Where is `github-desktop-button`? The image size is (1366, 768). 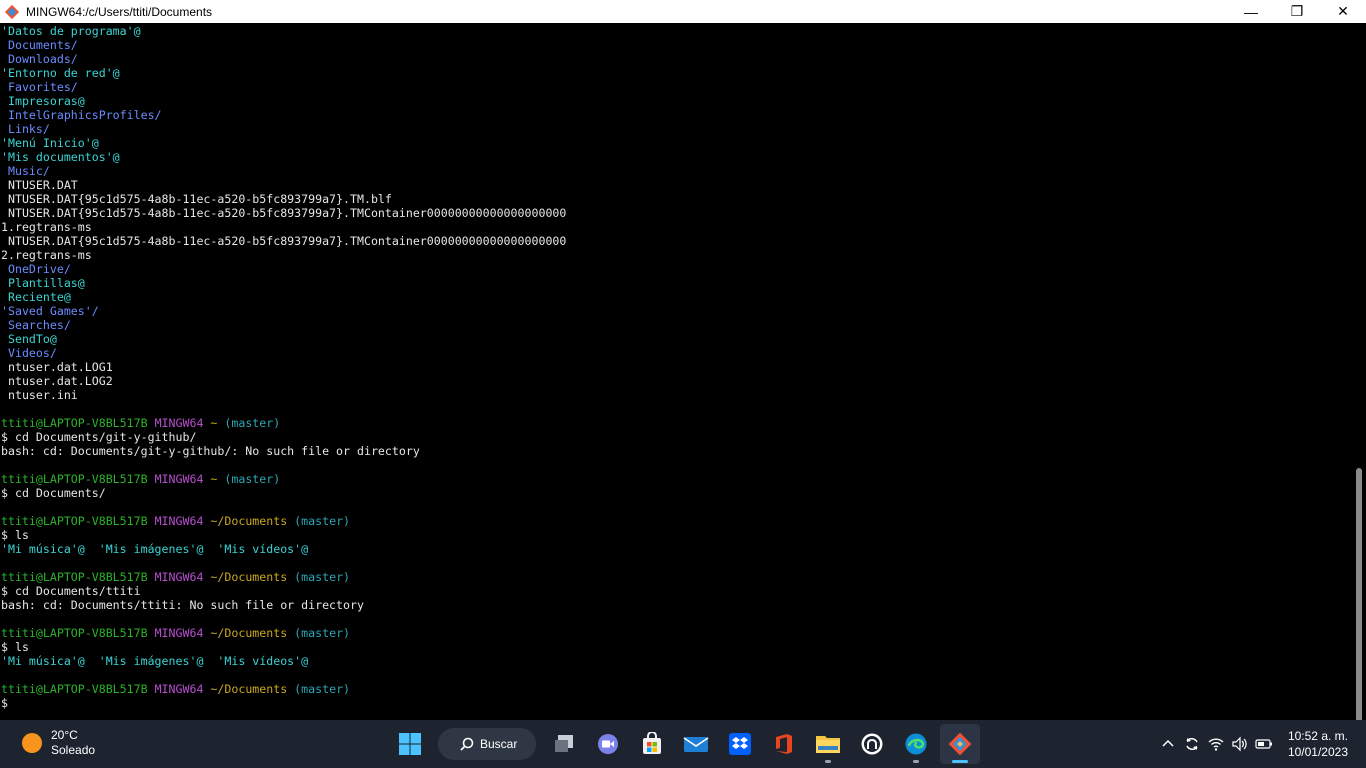 github-desktop-button is located at coordinates (872, 744).